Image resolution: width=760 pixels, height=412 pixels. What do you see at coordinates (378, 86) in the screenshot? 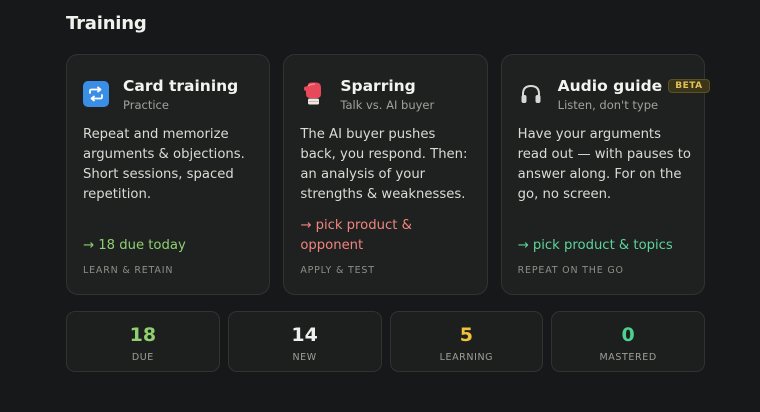
I see `card-title: Sparring` at bounding box center [378, 86].